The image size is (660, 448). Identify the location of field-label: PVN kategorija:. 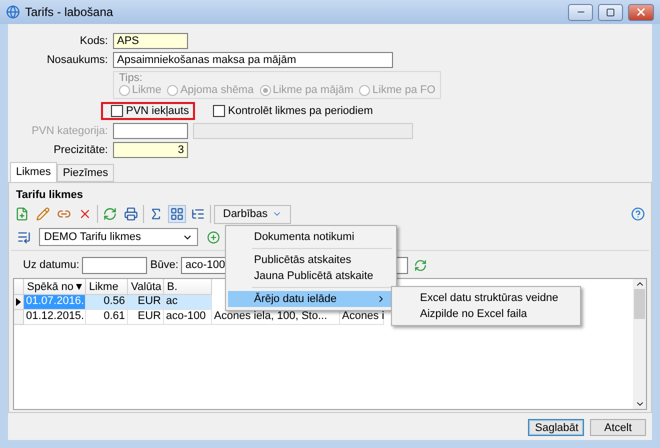
(69, 131).